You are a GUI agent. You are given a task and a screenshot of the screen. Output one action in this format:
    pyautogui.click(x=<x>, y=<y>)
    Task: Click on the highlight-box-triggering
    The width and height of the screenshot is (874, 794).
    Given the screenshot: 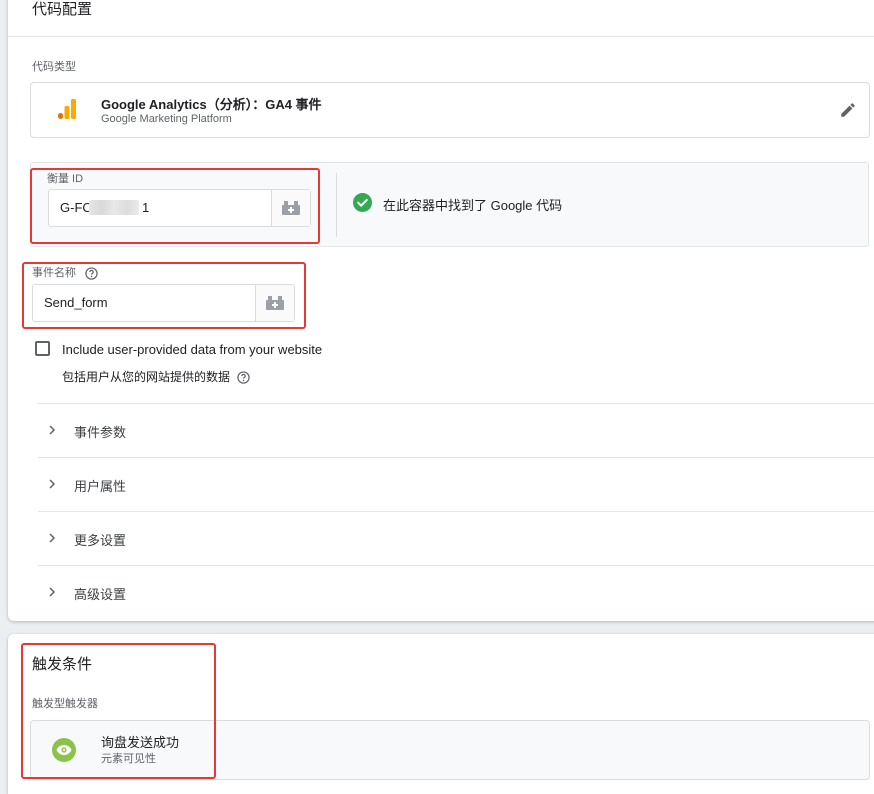 What is the action you would take?
    pyautogui.click(x=118, y=711)
    